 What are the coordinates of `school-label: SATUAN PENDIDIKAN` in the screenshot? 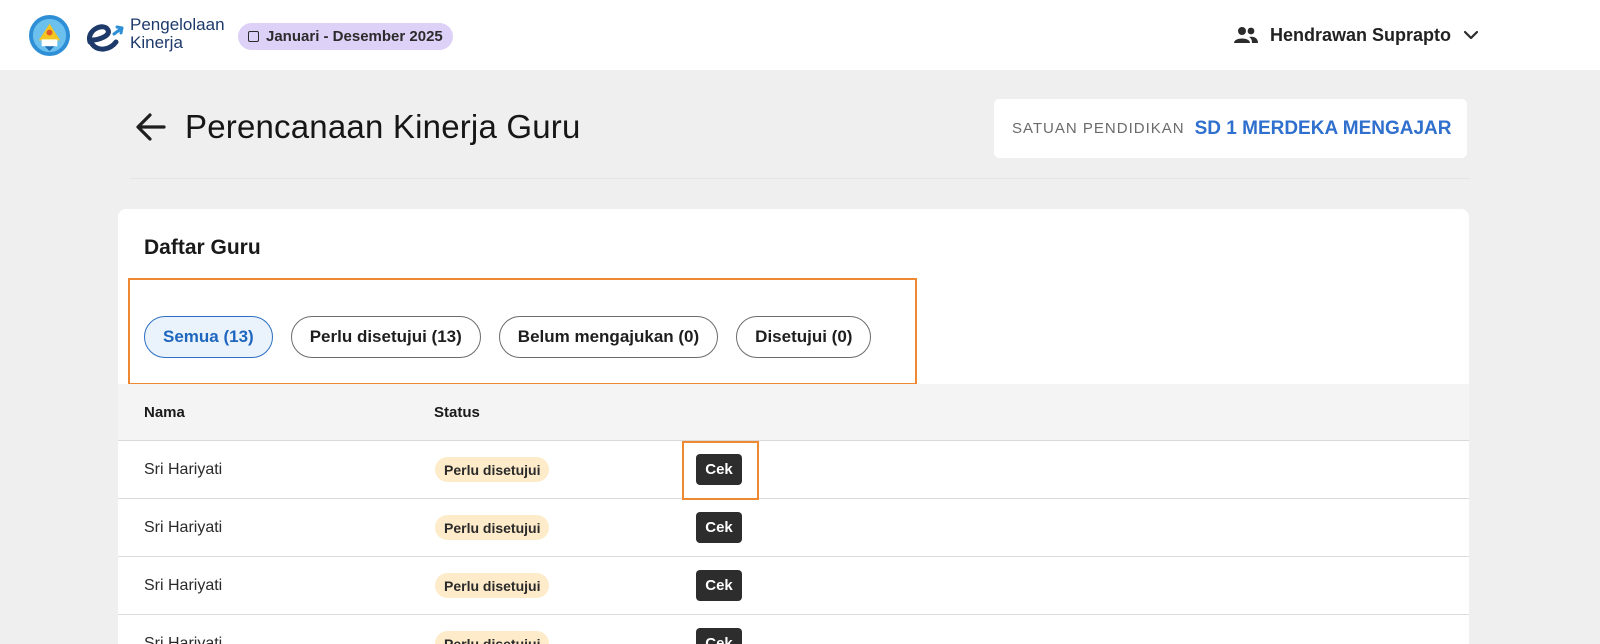 It's located at (1098, 128).